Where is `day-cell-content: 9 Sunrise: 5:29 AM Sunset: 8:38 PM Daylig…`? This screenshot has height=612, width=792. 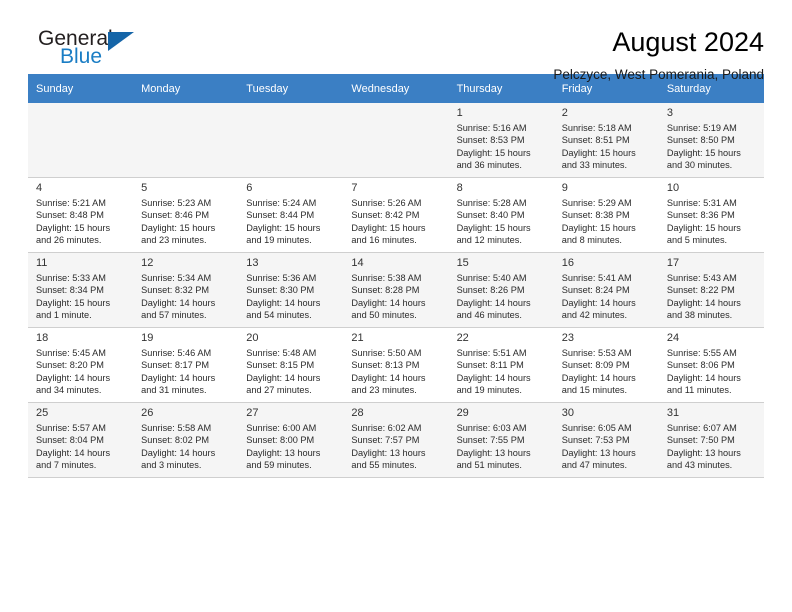
day-cell-content: 9 Sunrise: 5:29 AM Sunset: 8:38 PM Daylig… is located at coordinates (606, 215).